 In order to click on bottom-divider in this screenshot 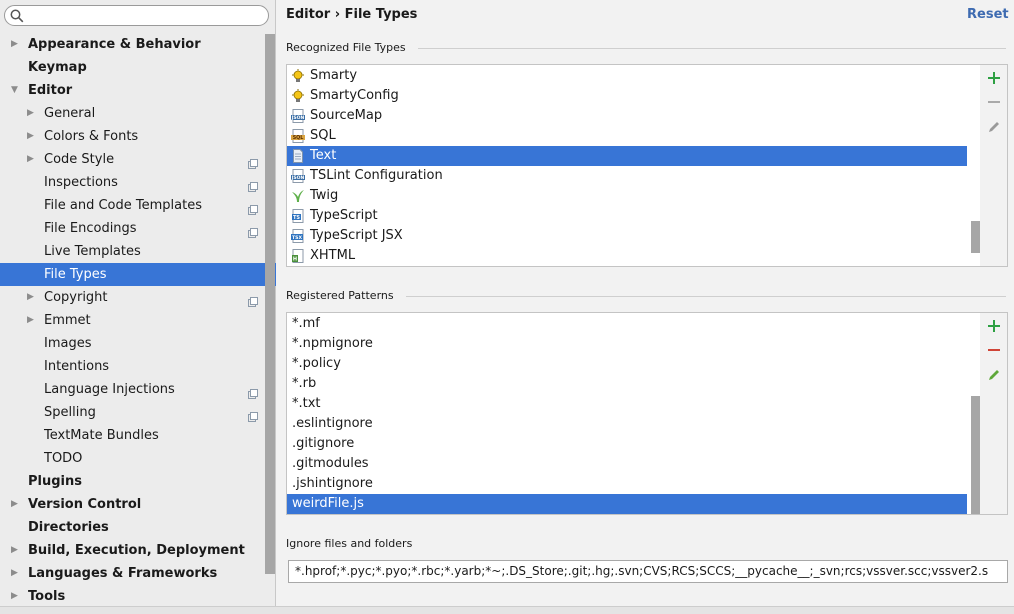, I will do `click(507, 610)`.